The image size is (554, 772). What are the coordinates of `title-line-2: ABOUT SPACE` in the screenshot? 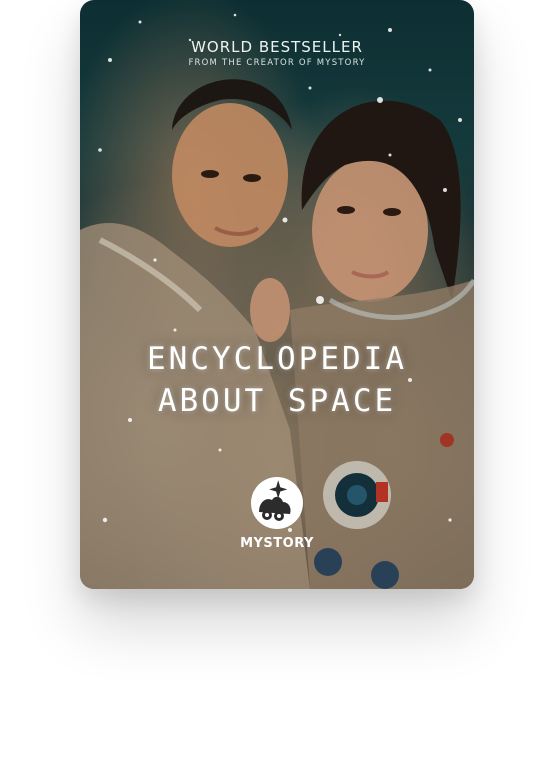 It's located at (277, 401).